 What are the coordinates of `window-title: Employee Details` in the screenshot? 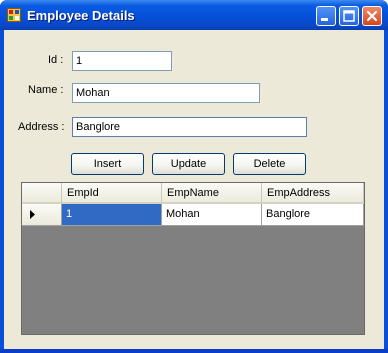 It's located at (81, 15).